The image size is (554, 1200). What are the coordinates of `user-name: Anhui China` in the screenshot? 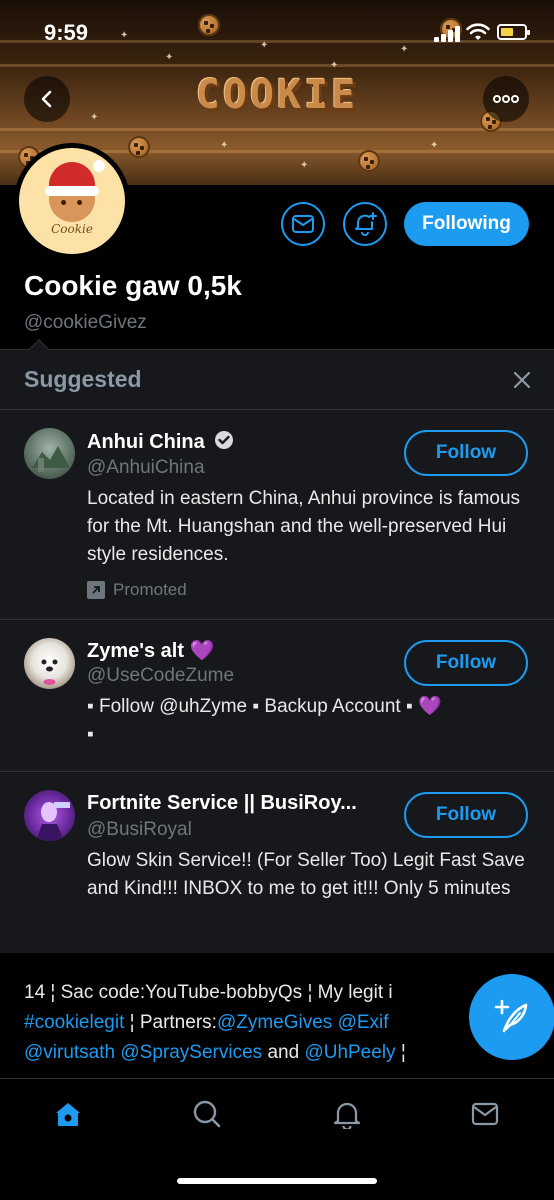 It's located at (160, 442).